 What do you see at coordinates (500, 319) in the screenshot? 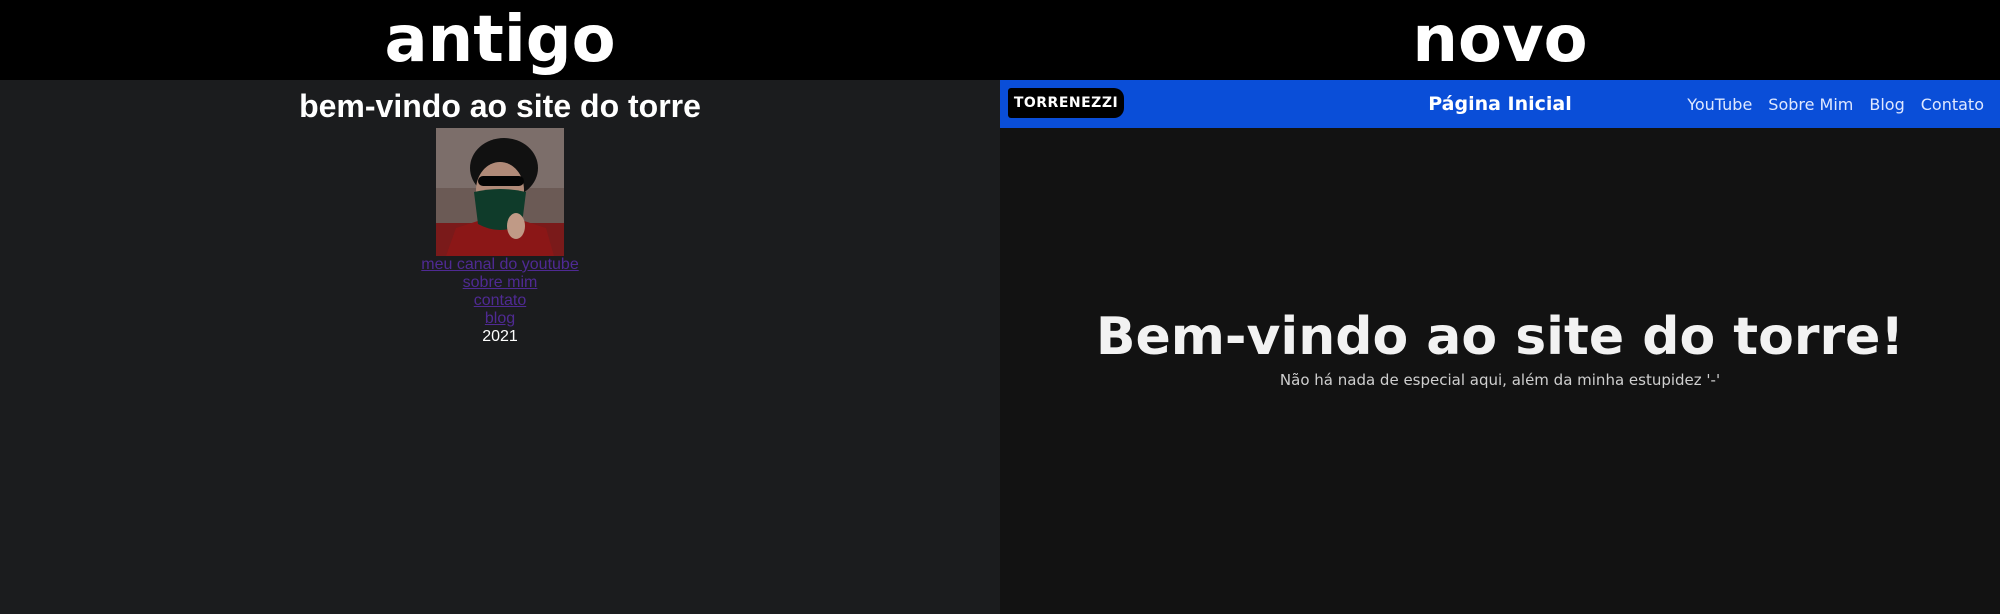
I see `blog-link: blog` at bounding box center [500, 319].